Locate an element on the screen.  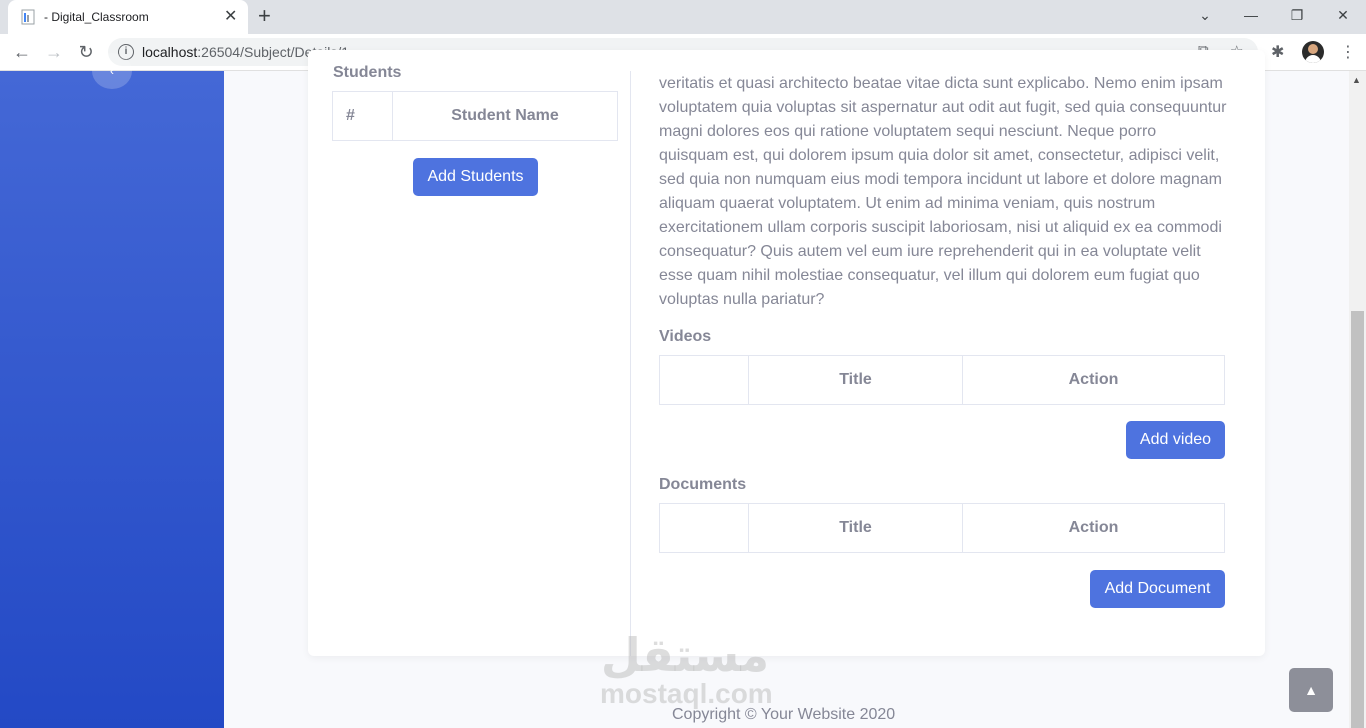
column-divider is located at coordinates (630, 363).